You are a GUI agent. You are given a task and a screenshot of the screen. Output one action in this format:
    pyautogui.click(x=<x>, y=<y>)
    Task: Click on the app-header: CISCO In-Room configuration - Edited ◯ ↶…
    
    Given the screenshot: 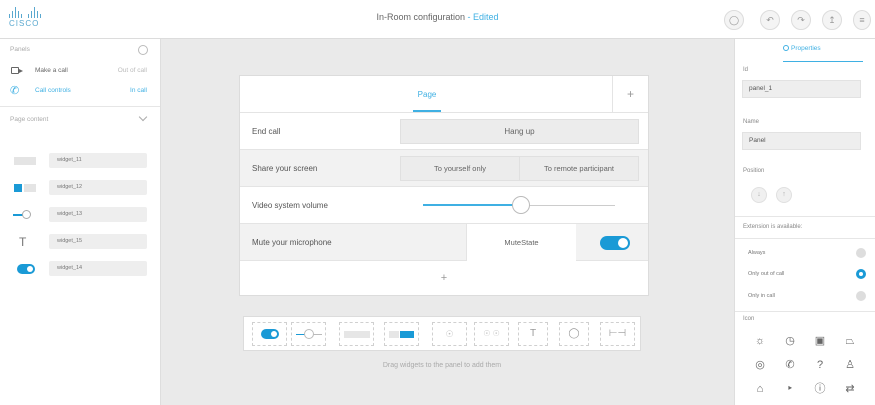 What is the action you would take?
    pyautogui.click(x=437, y=19)
    